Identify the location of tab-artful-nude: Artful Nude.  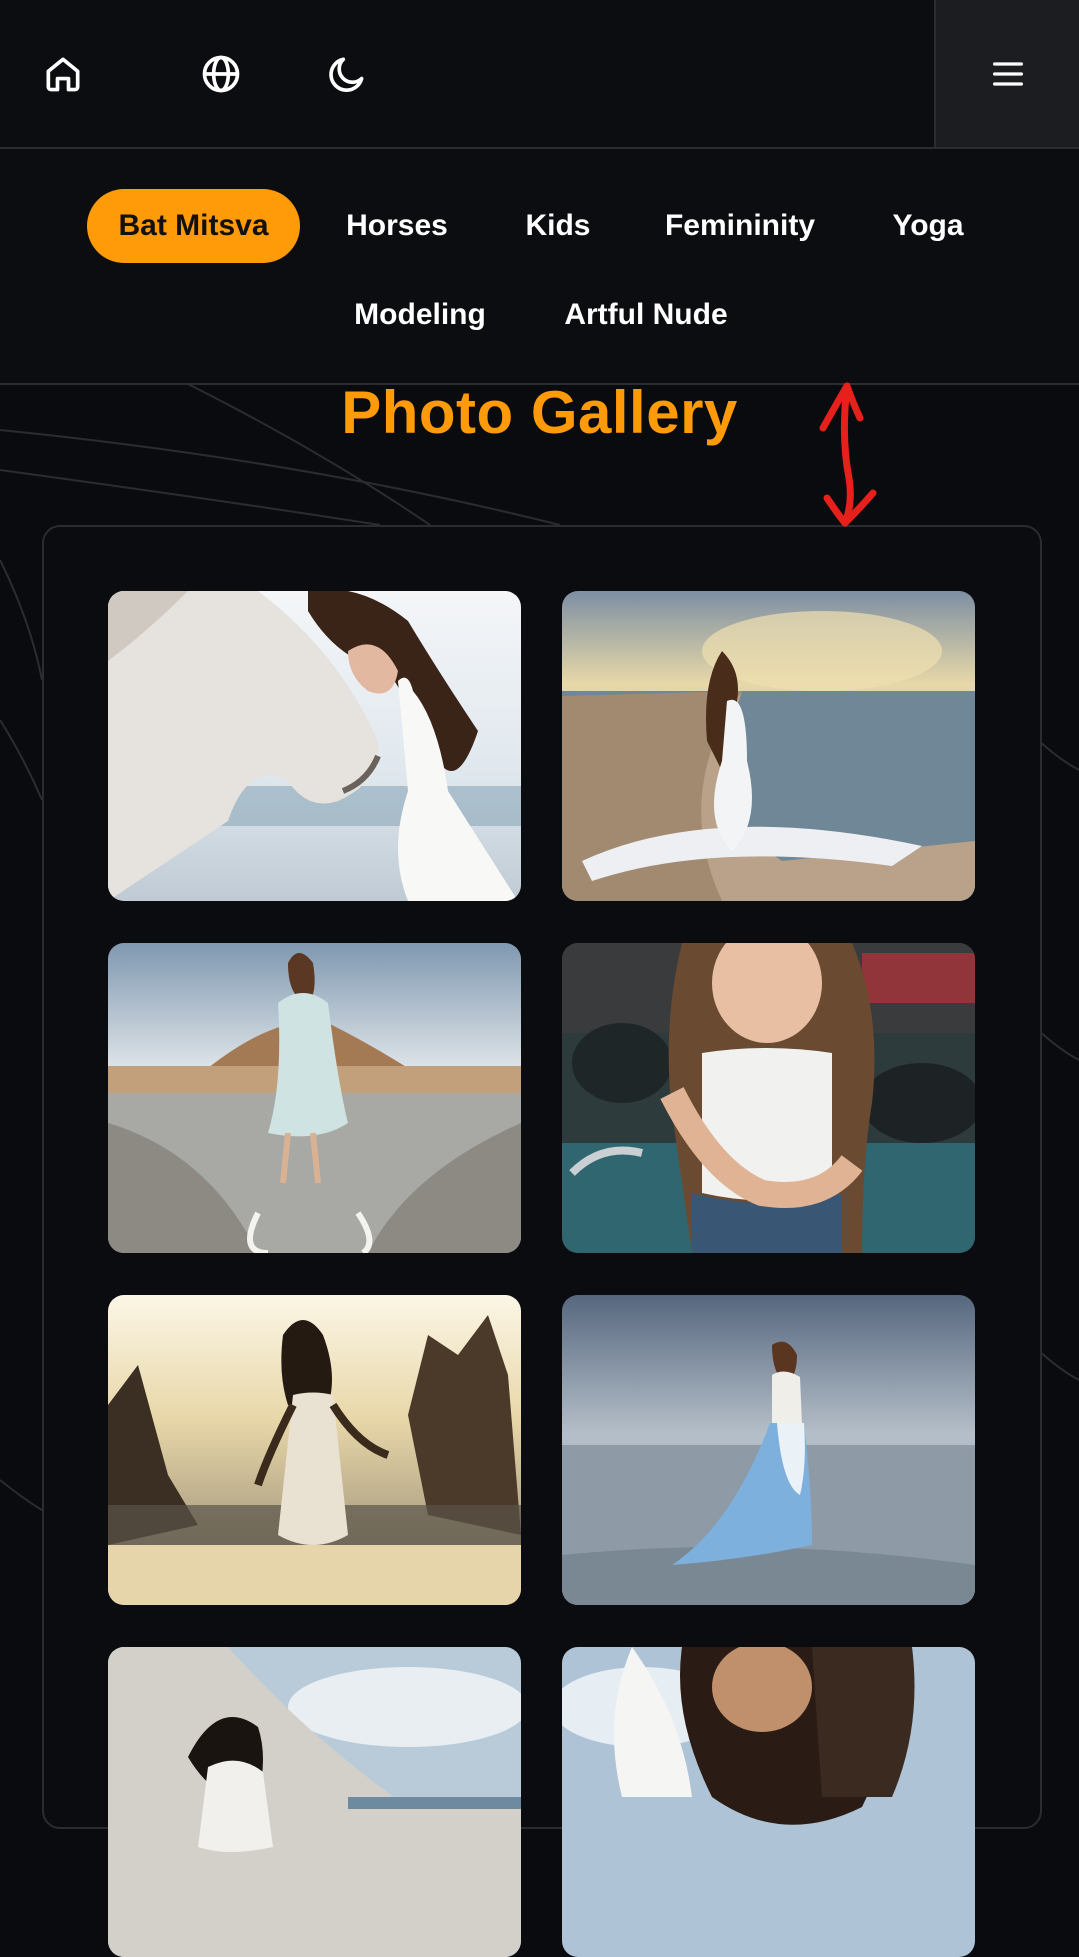
(646, 315).